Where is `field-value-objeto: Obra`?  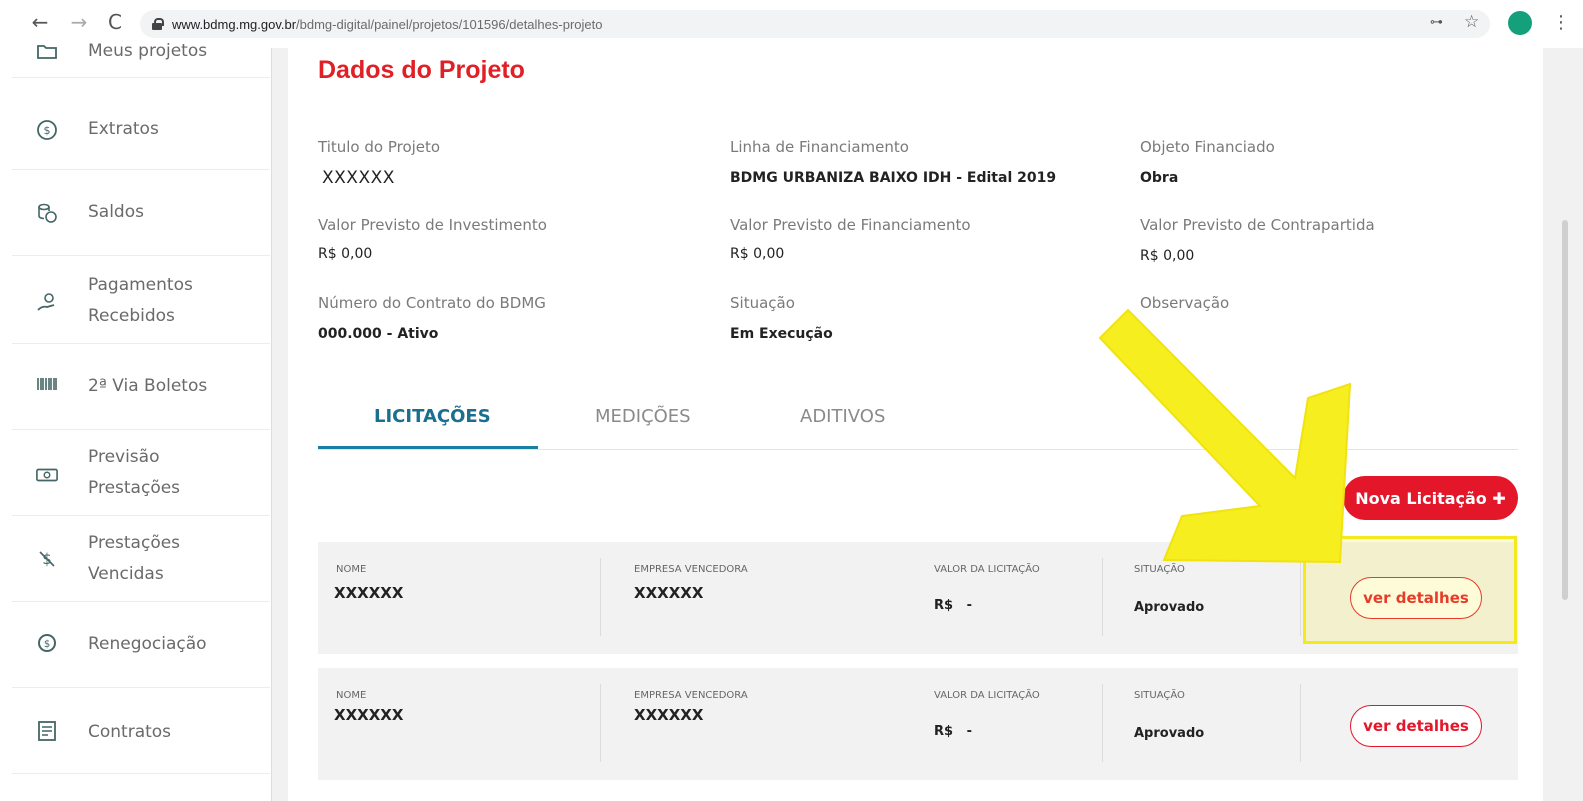
field-value-objeto: Obra is located at coordinates (1159, 178).